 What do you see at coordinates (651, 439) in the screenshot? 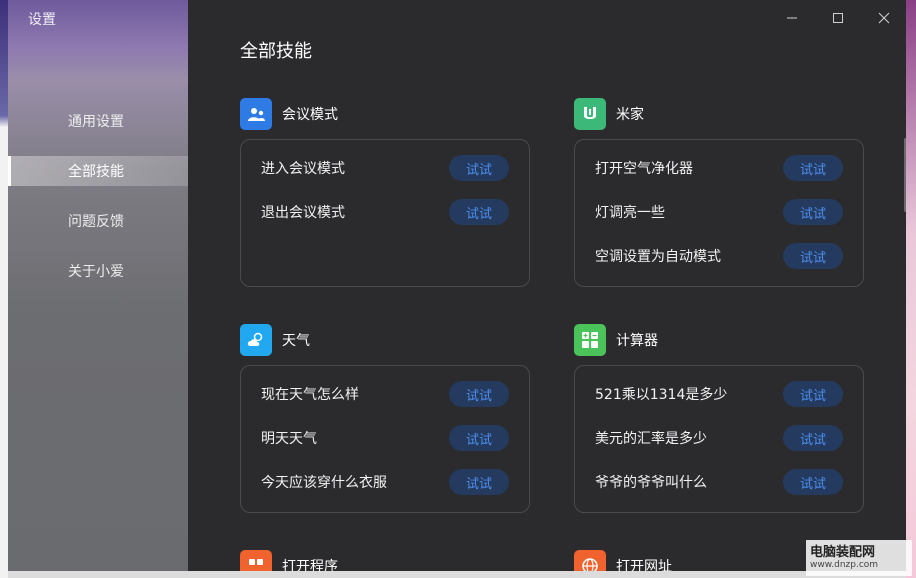
I see `command-label: 美元的汇率是多少` at bounding box center [651, 439].